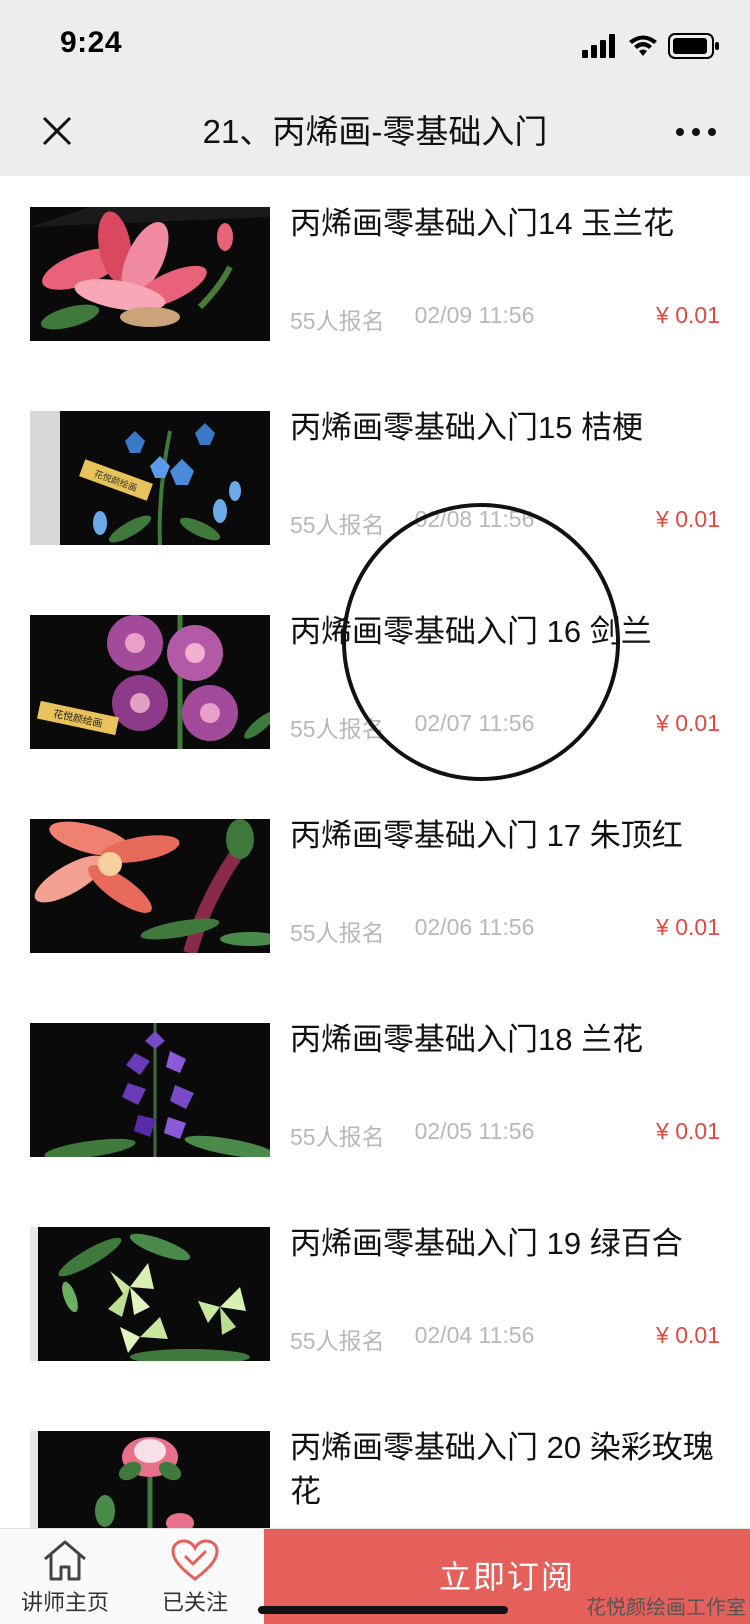 The width and height of the screenshot is (750, 1624). Describe the element at coordinates (474, 723) in the screenshot. I see `course-date: 02/07 11:56` at that location.